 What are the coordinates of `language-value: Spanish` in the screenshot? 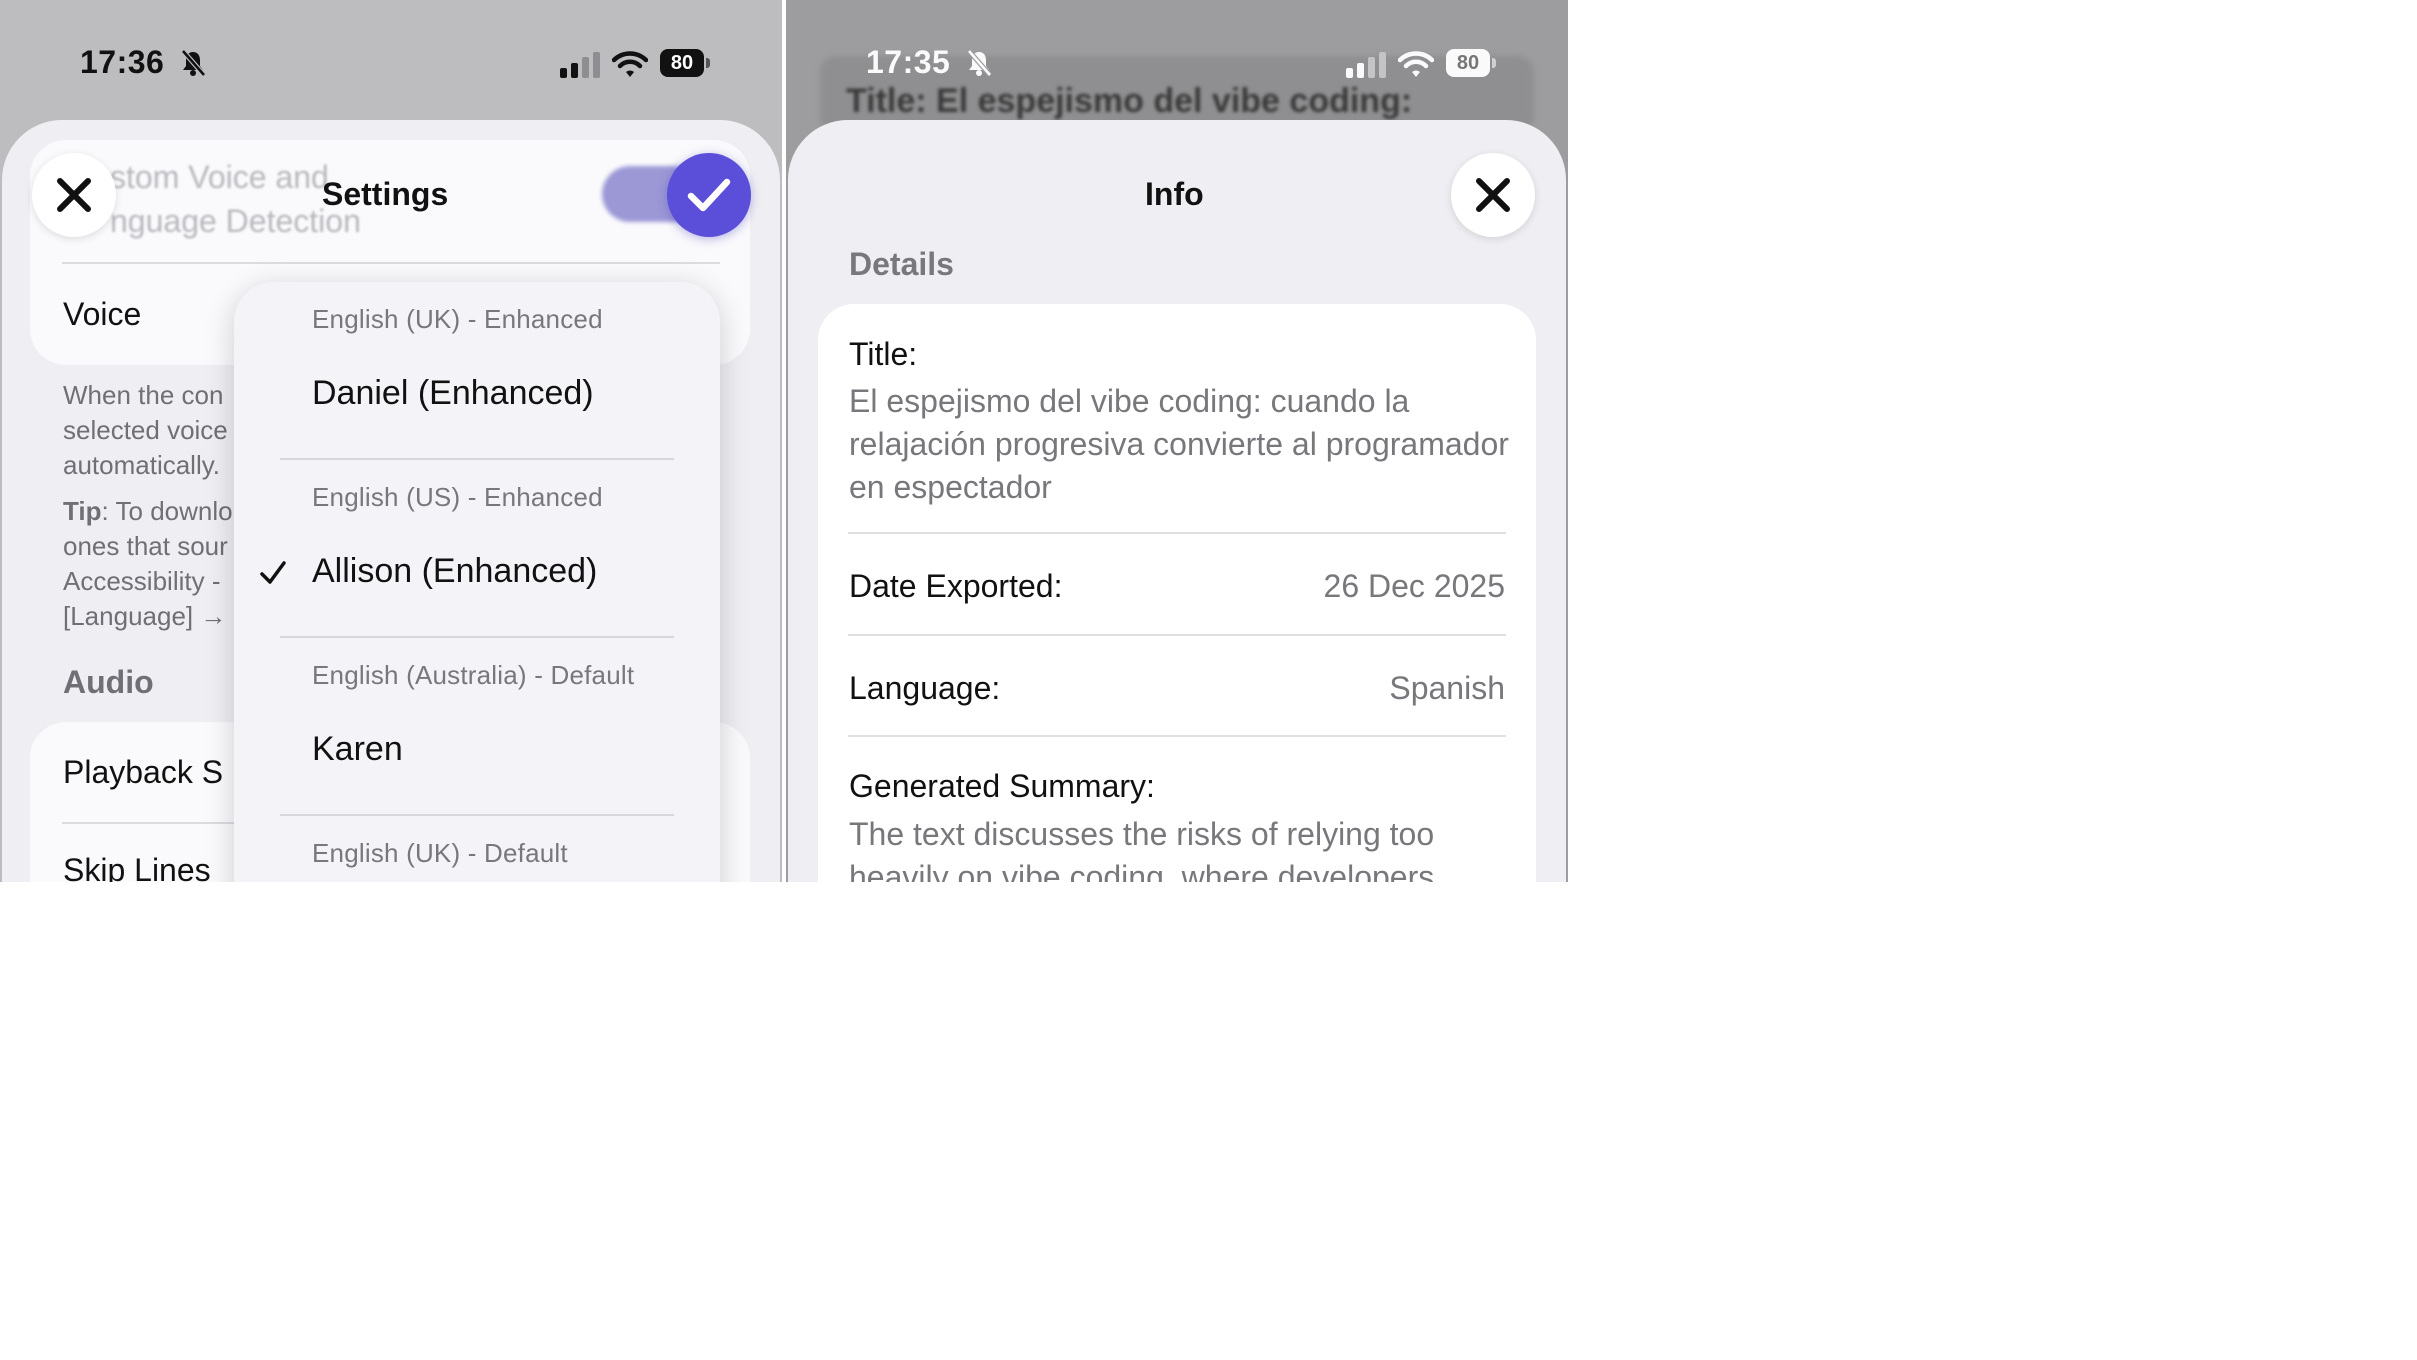 It's located at (1447, 688).